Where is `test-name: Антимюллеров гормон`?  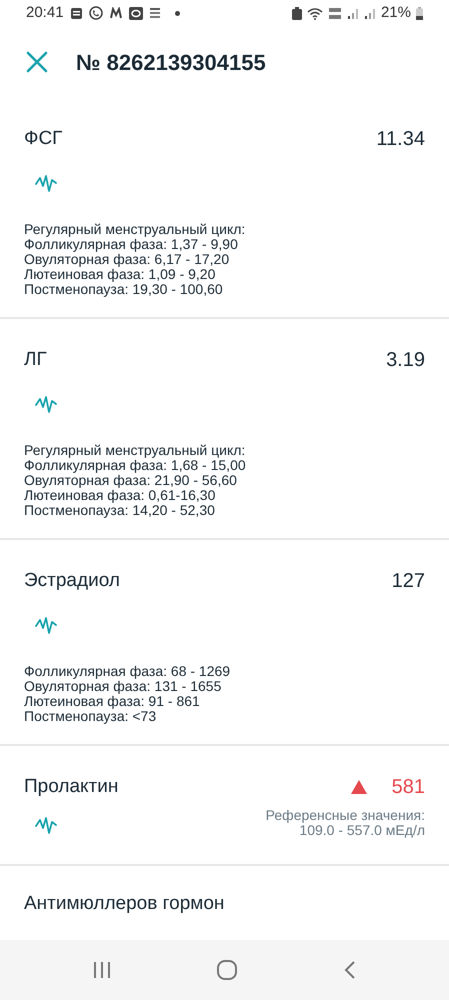
test-name: Антимюллеров гормон is located at coordinates (125, 904).